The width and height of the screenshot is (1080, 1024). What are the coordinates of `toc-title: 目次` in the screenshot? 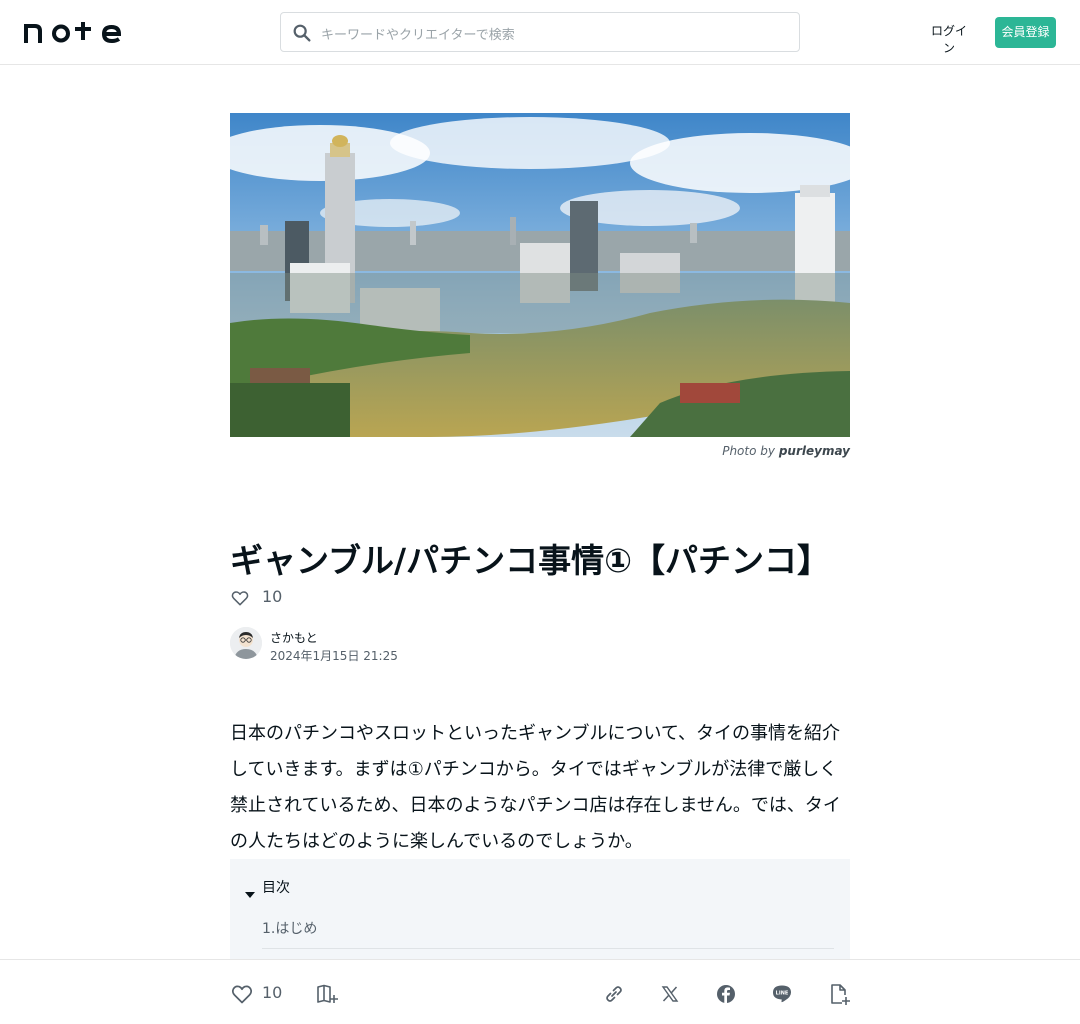 It's located at (276, 887).